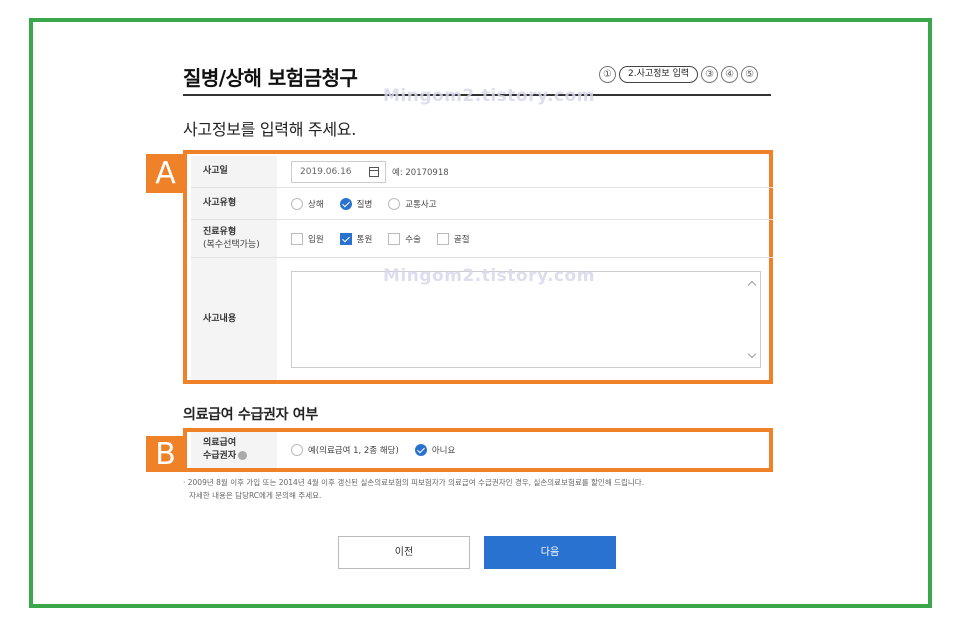 The height and width of the screenshot is (632, 965). What do you see at coordinates (404, 552) in the screenshot?
I see `prev-button: 이전` at bounding box center [404, 552].